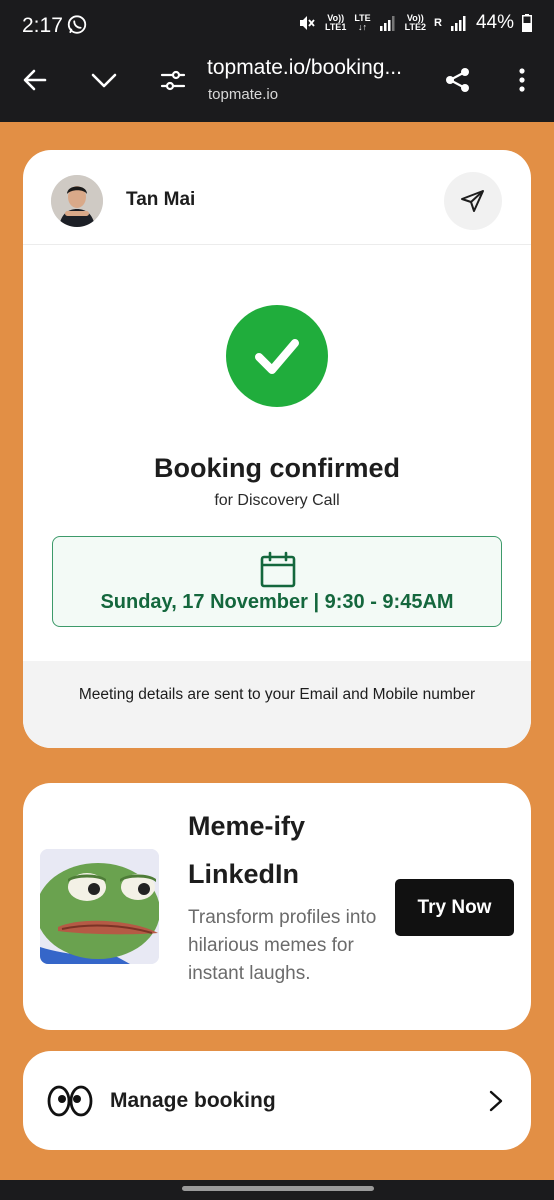 This screenshot has height=1200, width=554. I want to click on confirmation-subtitle: for Discovery Call, so click(277, 500).